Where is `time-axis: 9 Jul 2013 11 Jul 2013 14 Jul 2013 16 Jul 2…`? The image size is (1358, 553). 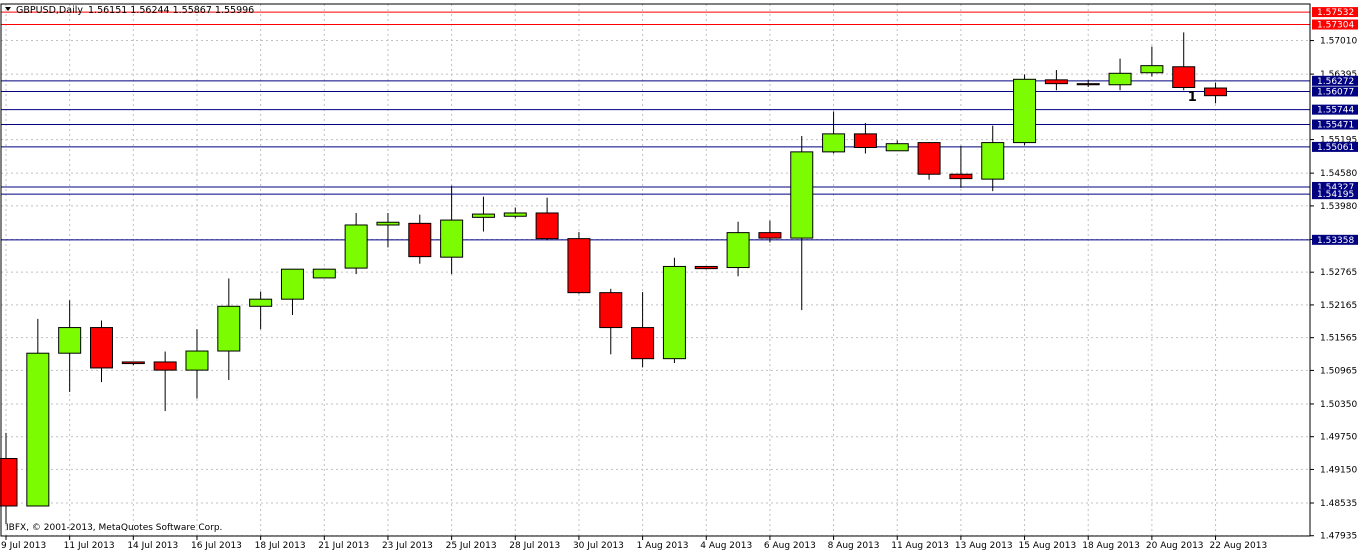
time-axis: 9 Jul 2013 11 Jul 2013 14 Jul 2013 16 Jul 2… is located at coordinates (634, 543).